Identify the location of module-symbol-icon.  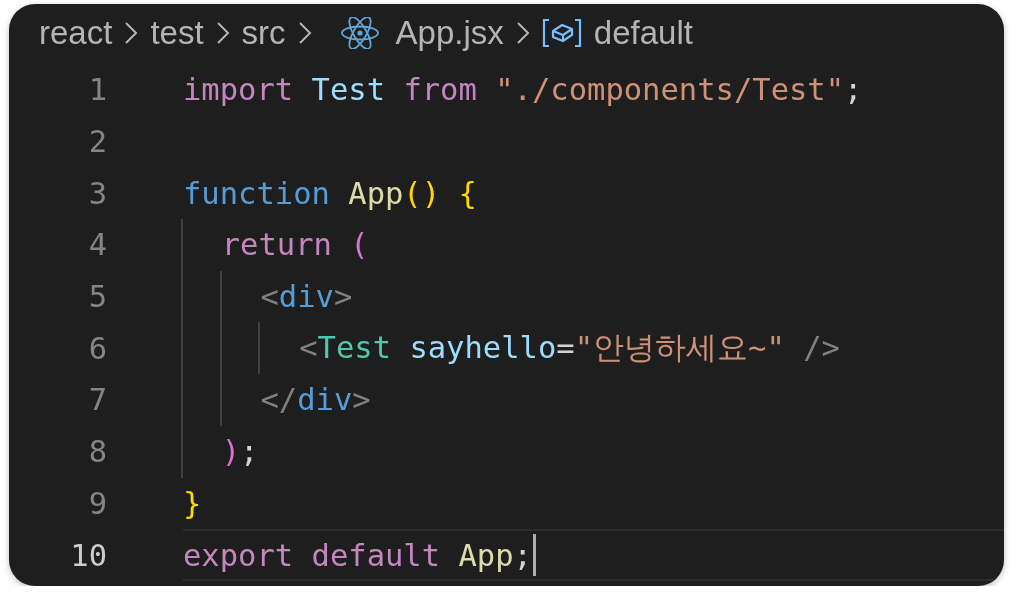
(561, 33).